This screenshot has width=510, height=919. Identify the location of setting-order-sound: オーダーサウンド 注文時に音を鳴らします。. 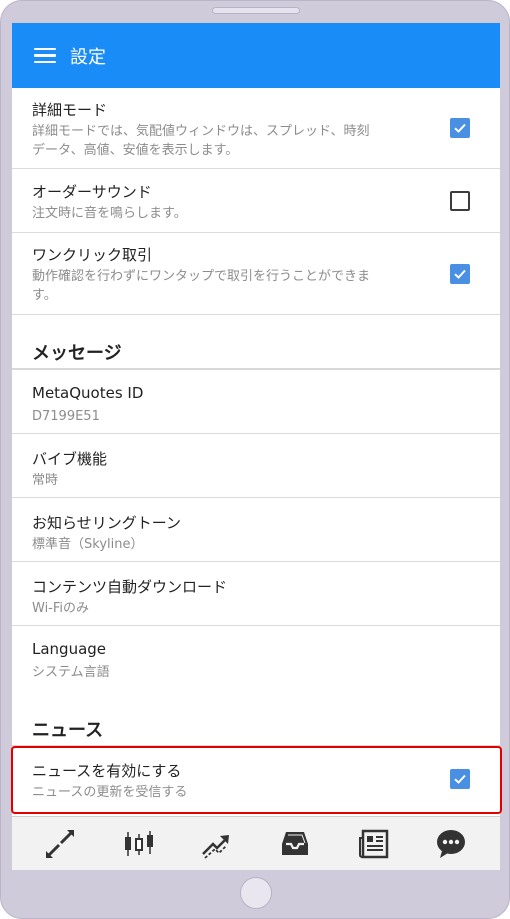
(256, 201).